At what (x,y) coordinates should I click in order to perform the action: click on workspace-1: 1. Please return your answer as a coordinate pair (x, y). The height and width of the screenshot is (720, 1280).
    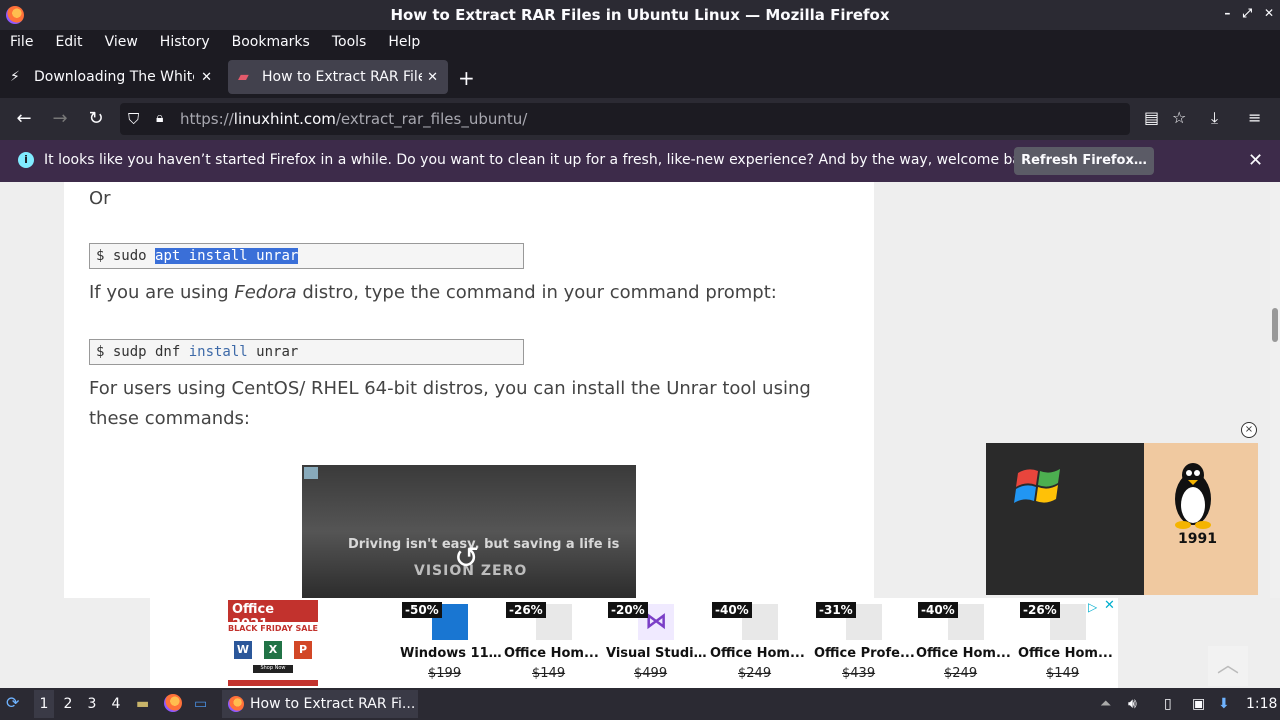
    Looking at the image, I should click on (44, 704).